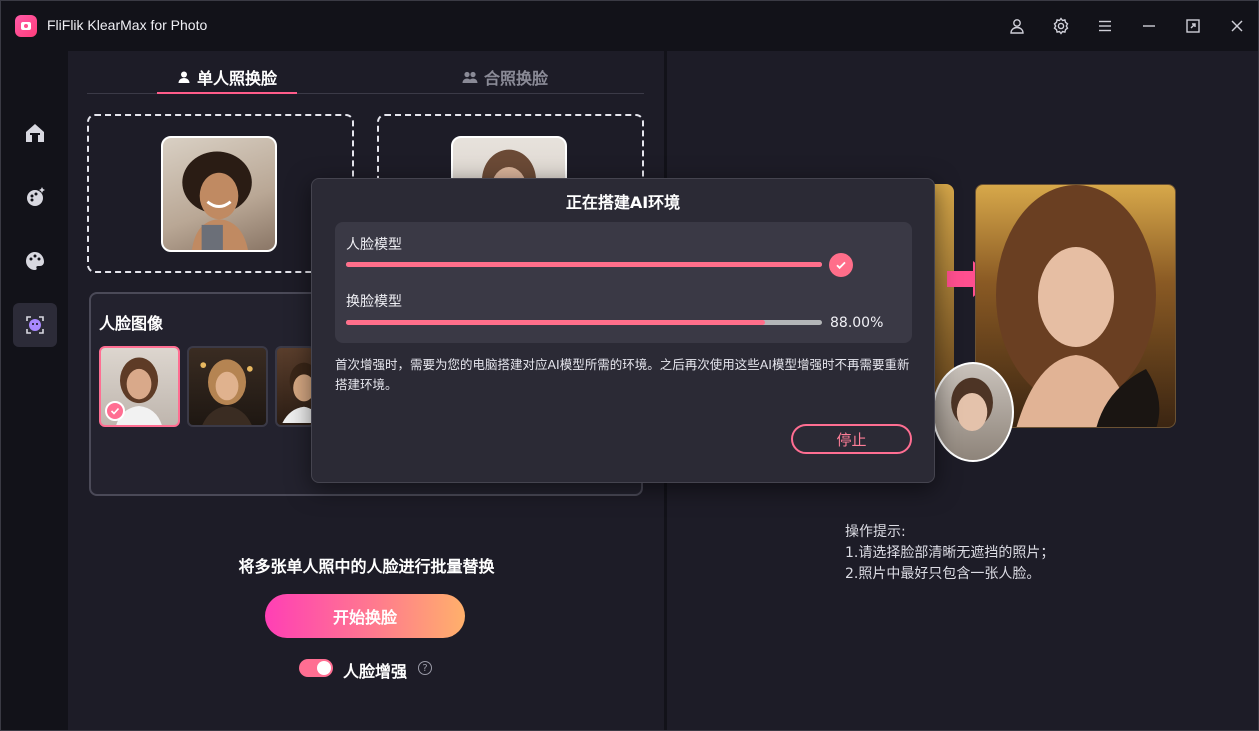 The height and width of the screenshot is (731, 1259). I want to click on selected-check-icon, so click(115, 411).